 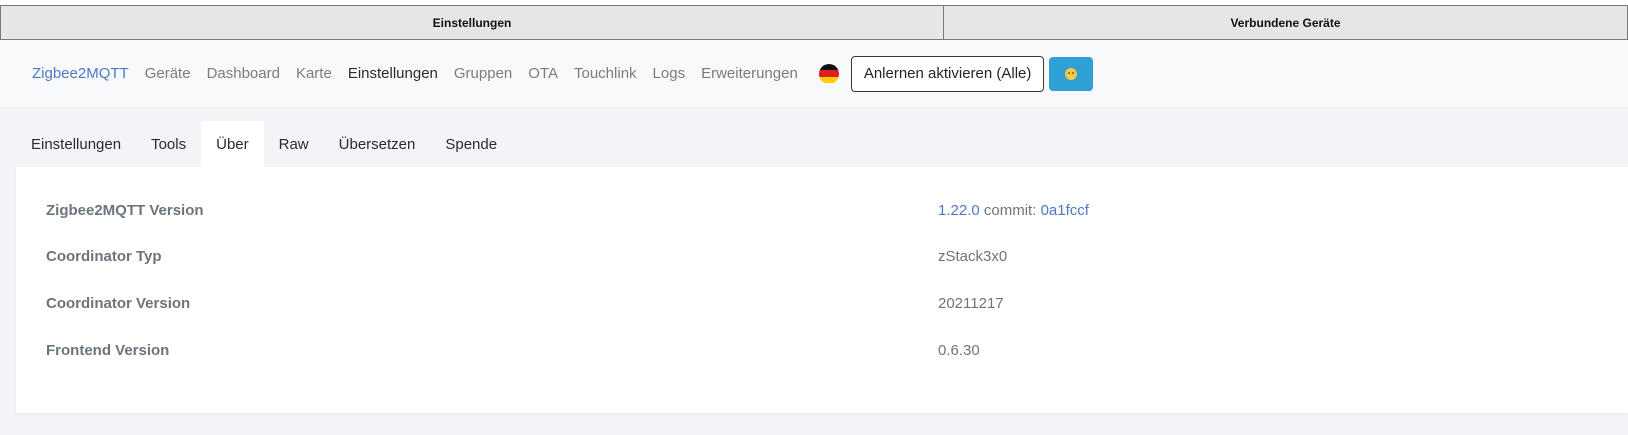 I want to click on about-label: Frontend Version, so click(x=108, y=350).